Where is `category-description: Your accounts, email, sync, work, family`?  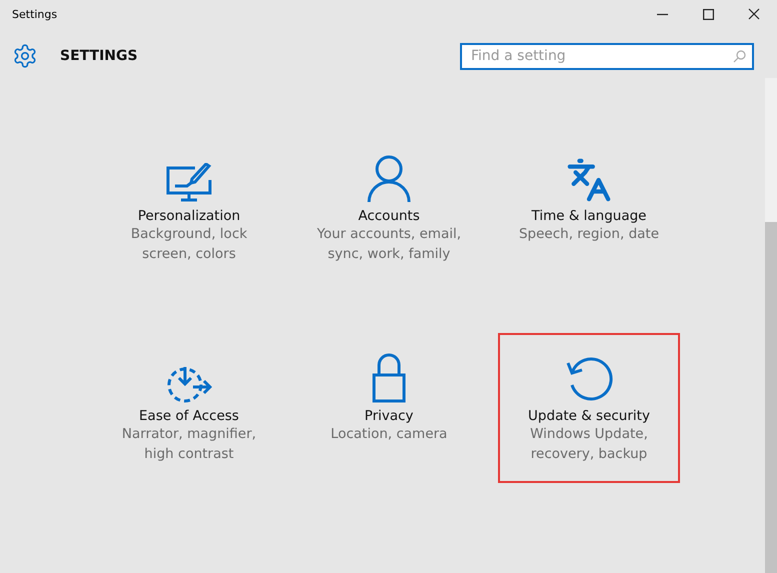 category-description: Your accounts, email, sync, work, family is located at coordinates (389, 244).